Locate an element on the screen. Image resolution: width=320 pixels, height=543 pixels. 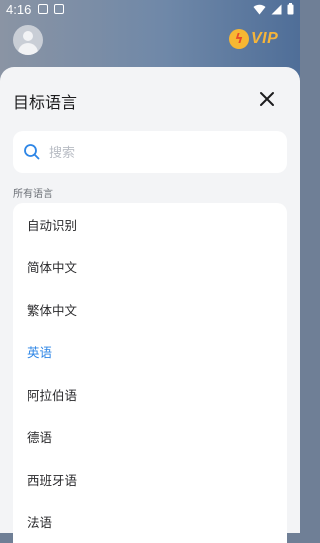
language-item-auto: 自动识别 is located at coordinates (150, 224).